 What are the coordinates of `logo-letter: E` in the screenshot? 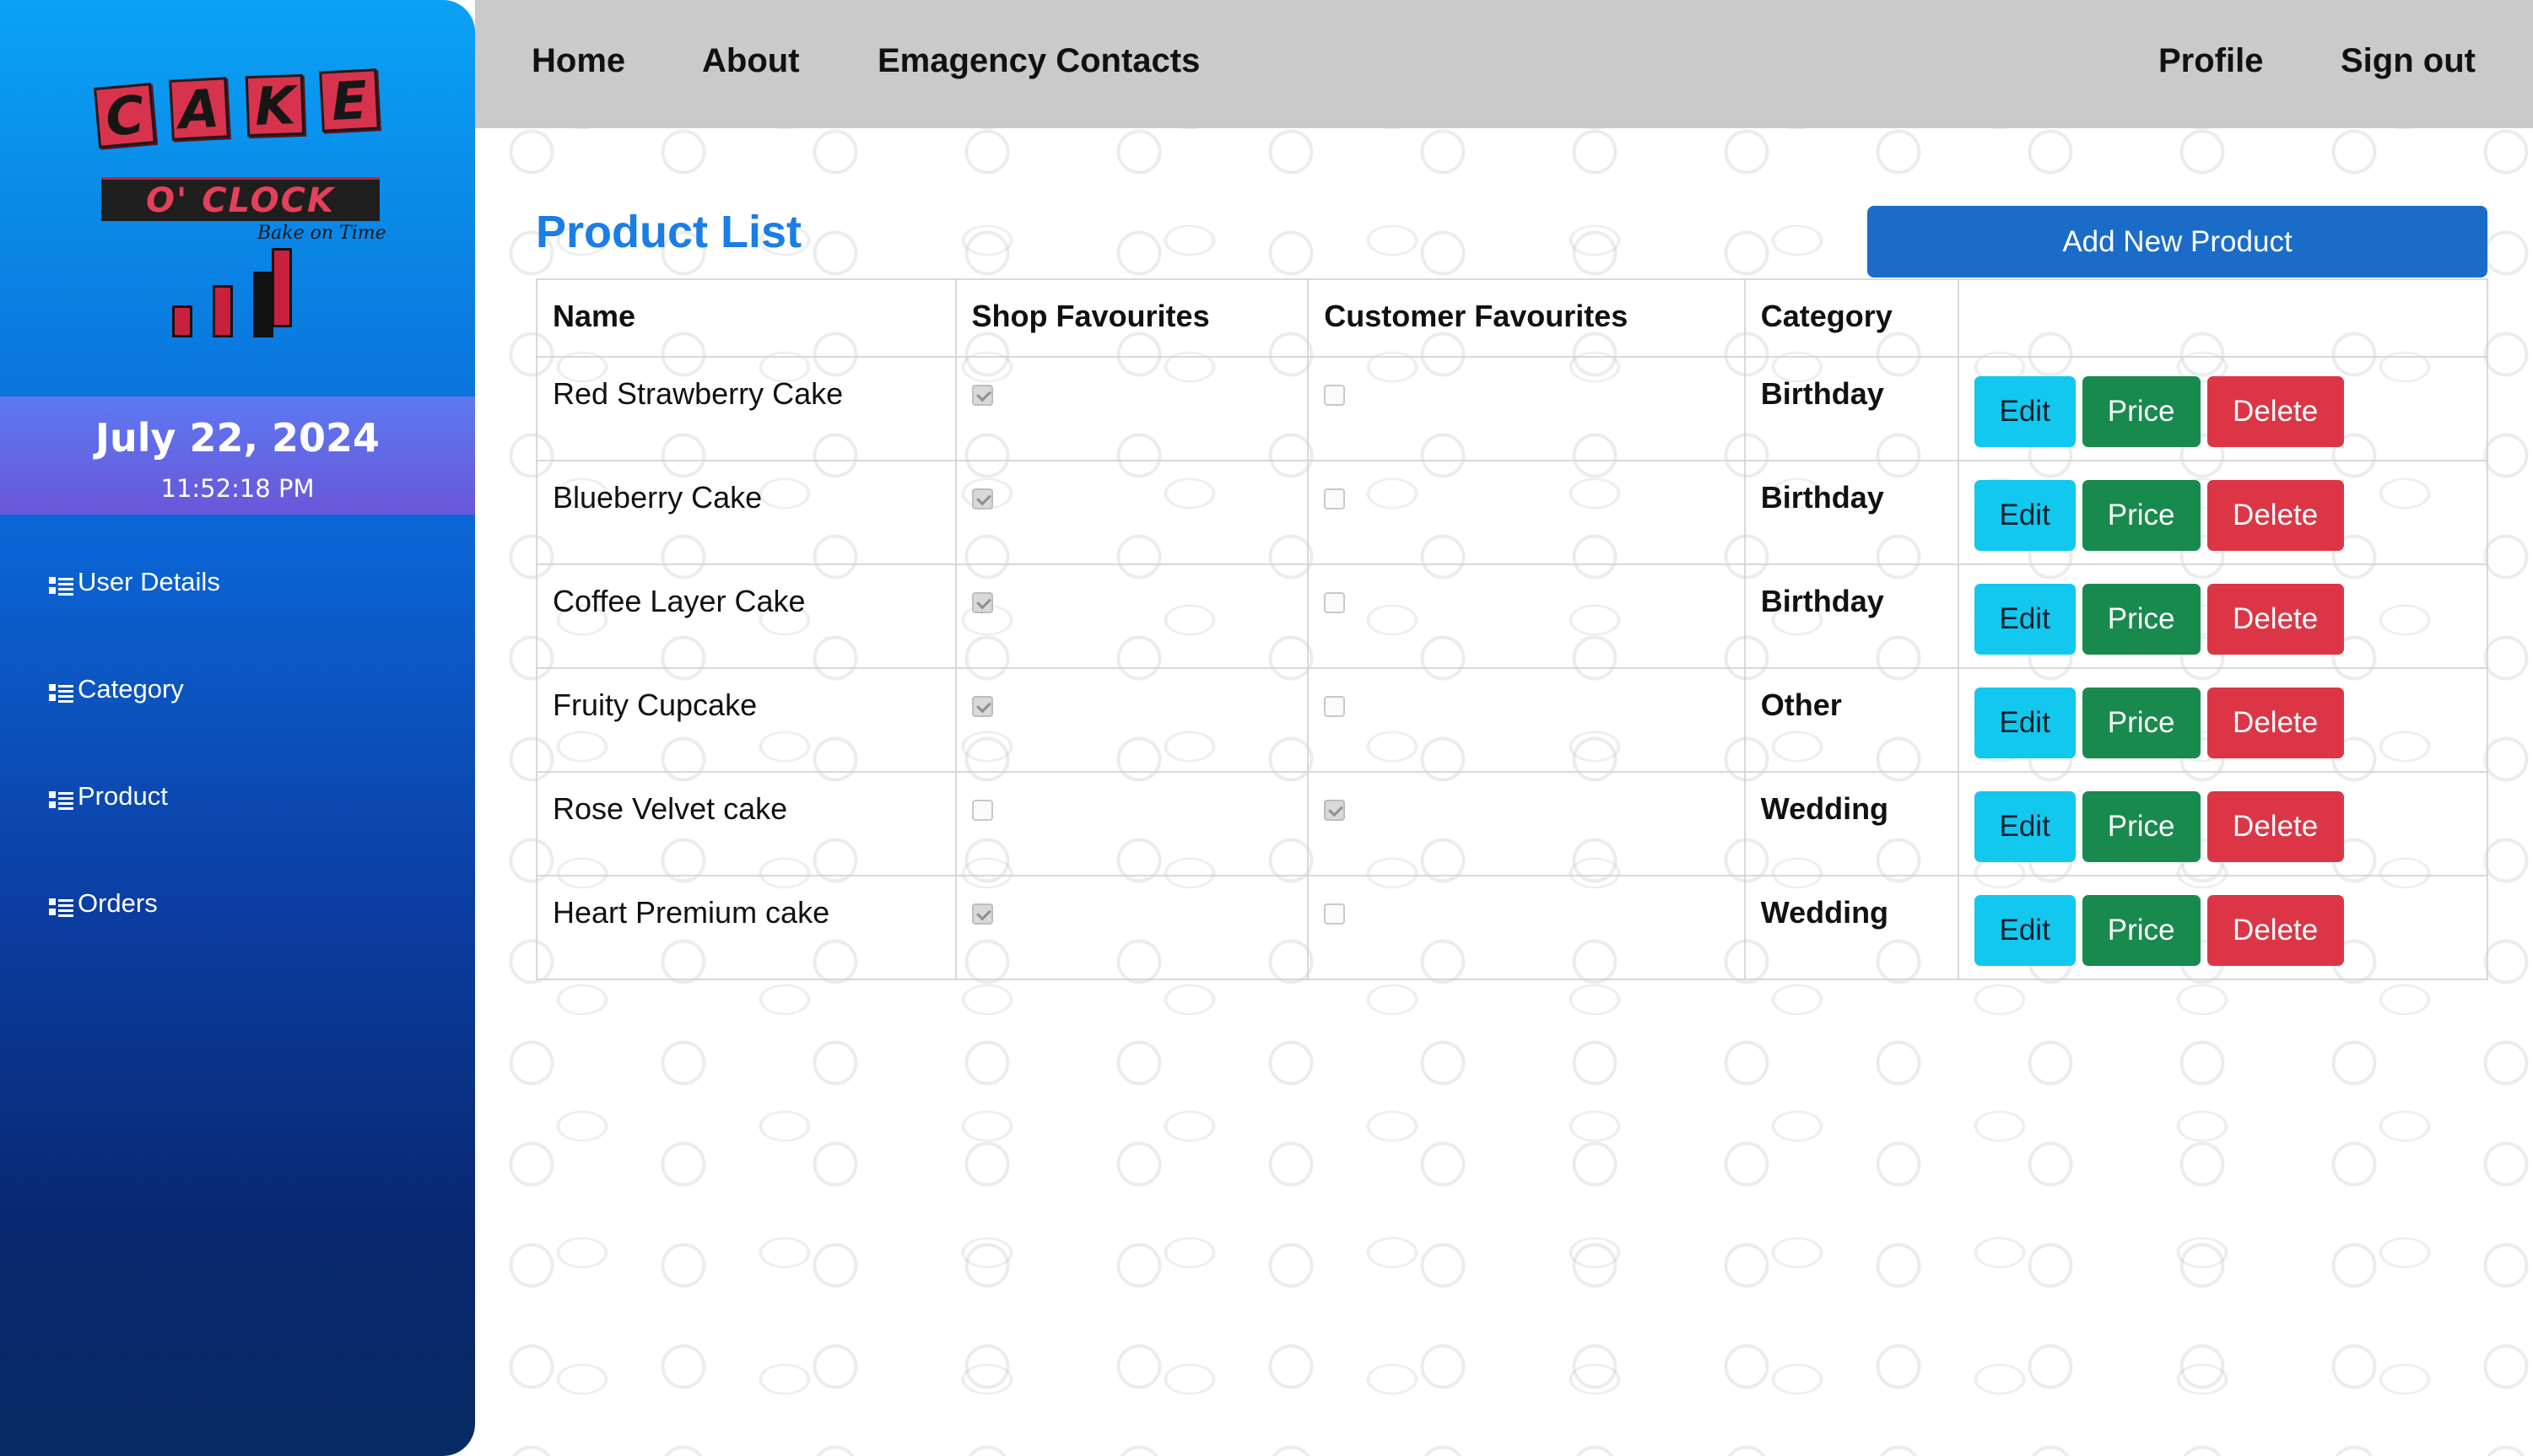 It's located at (349, 100).